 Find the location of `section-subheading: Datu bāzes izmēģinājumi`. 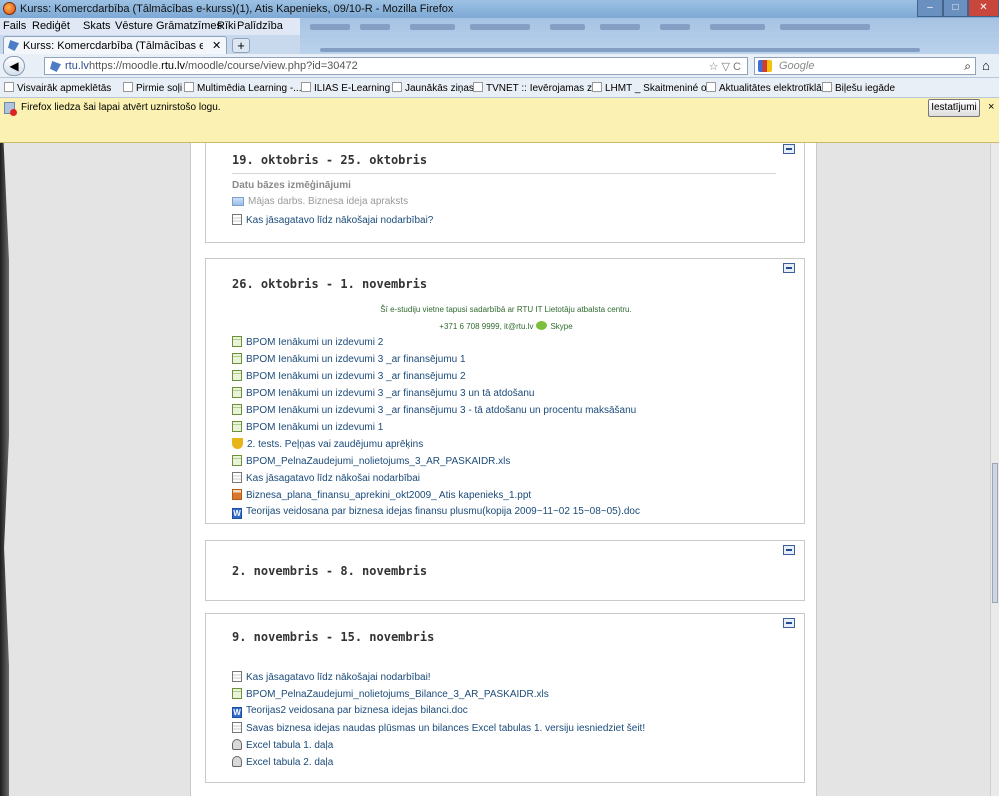

section-subheading: Datu bāzes izmēģinājumi is located at coordinates (291, 185).